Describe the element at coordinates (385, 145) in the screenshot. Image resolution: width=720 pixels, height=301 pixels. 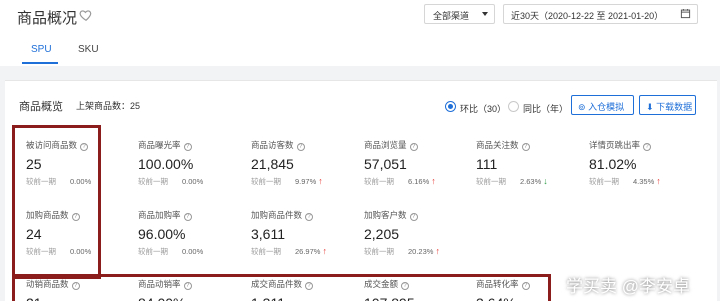
I see `metric-label-text: 商品浏览量` at that location.